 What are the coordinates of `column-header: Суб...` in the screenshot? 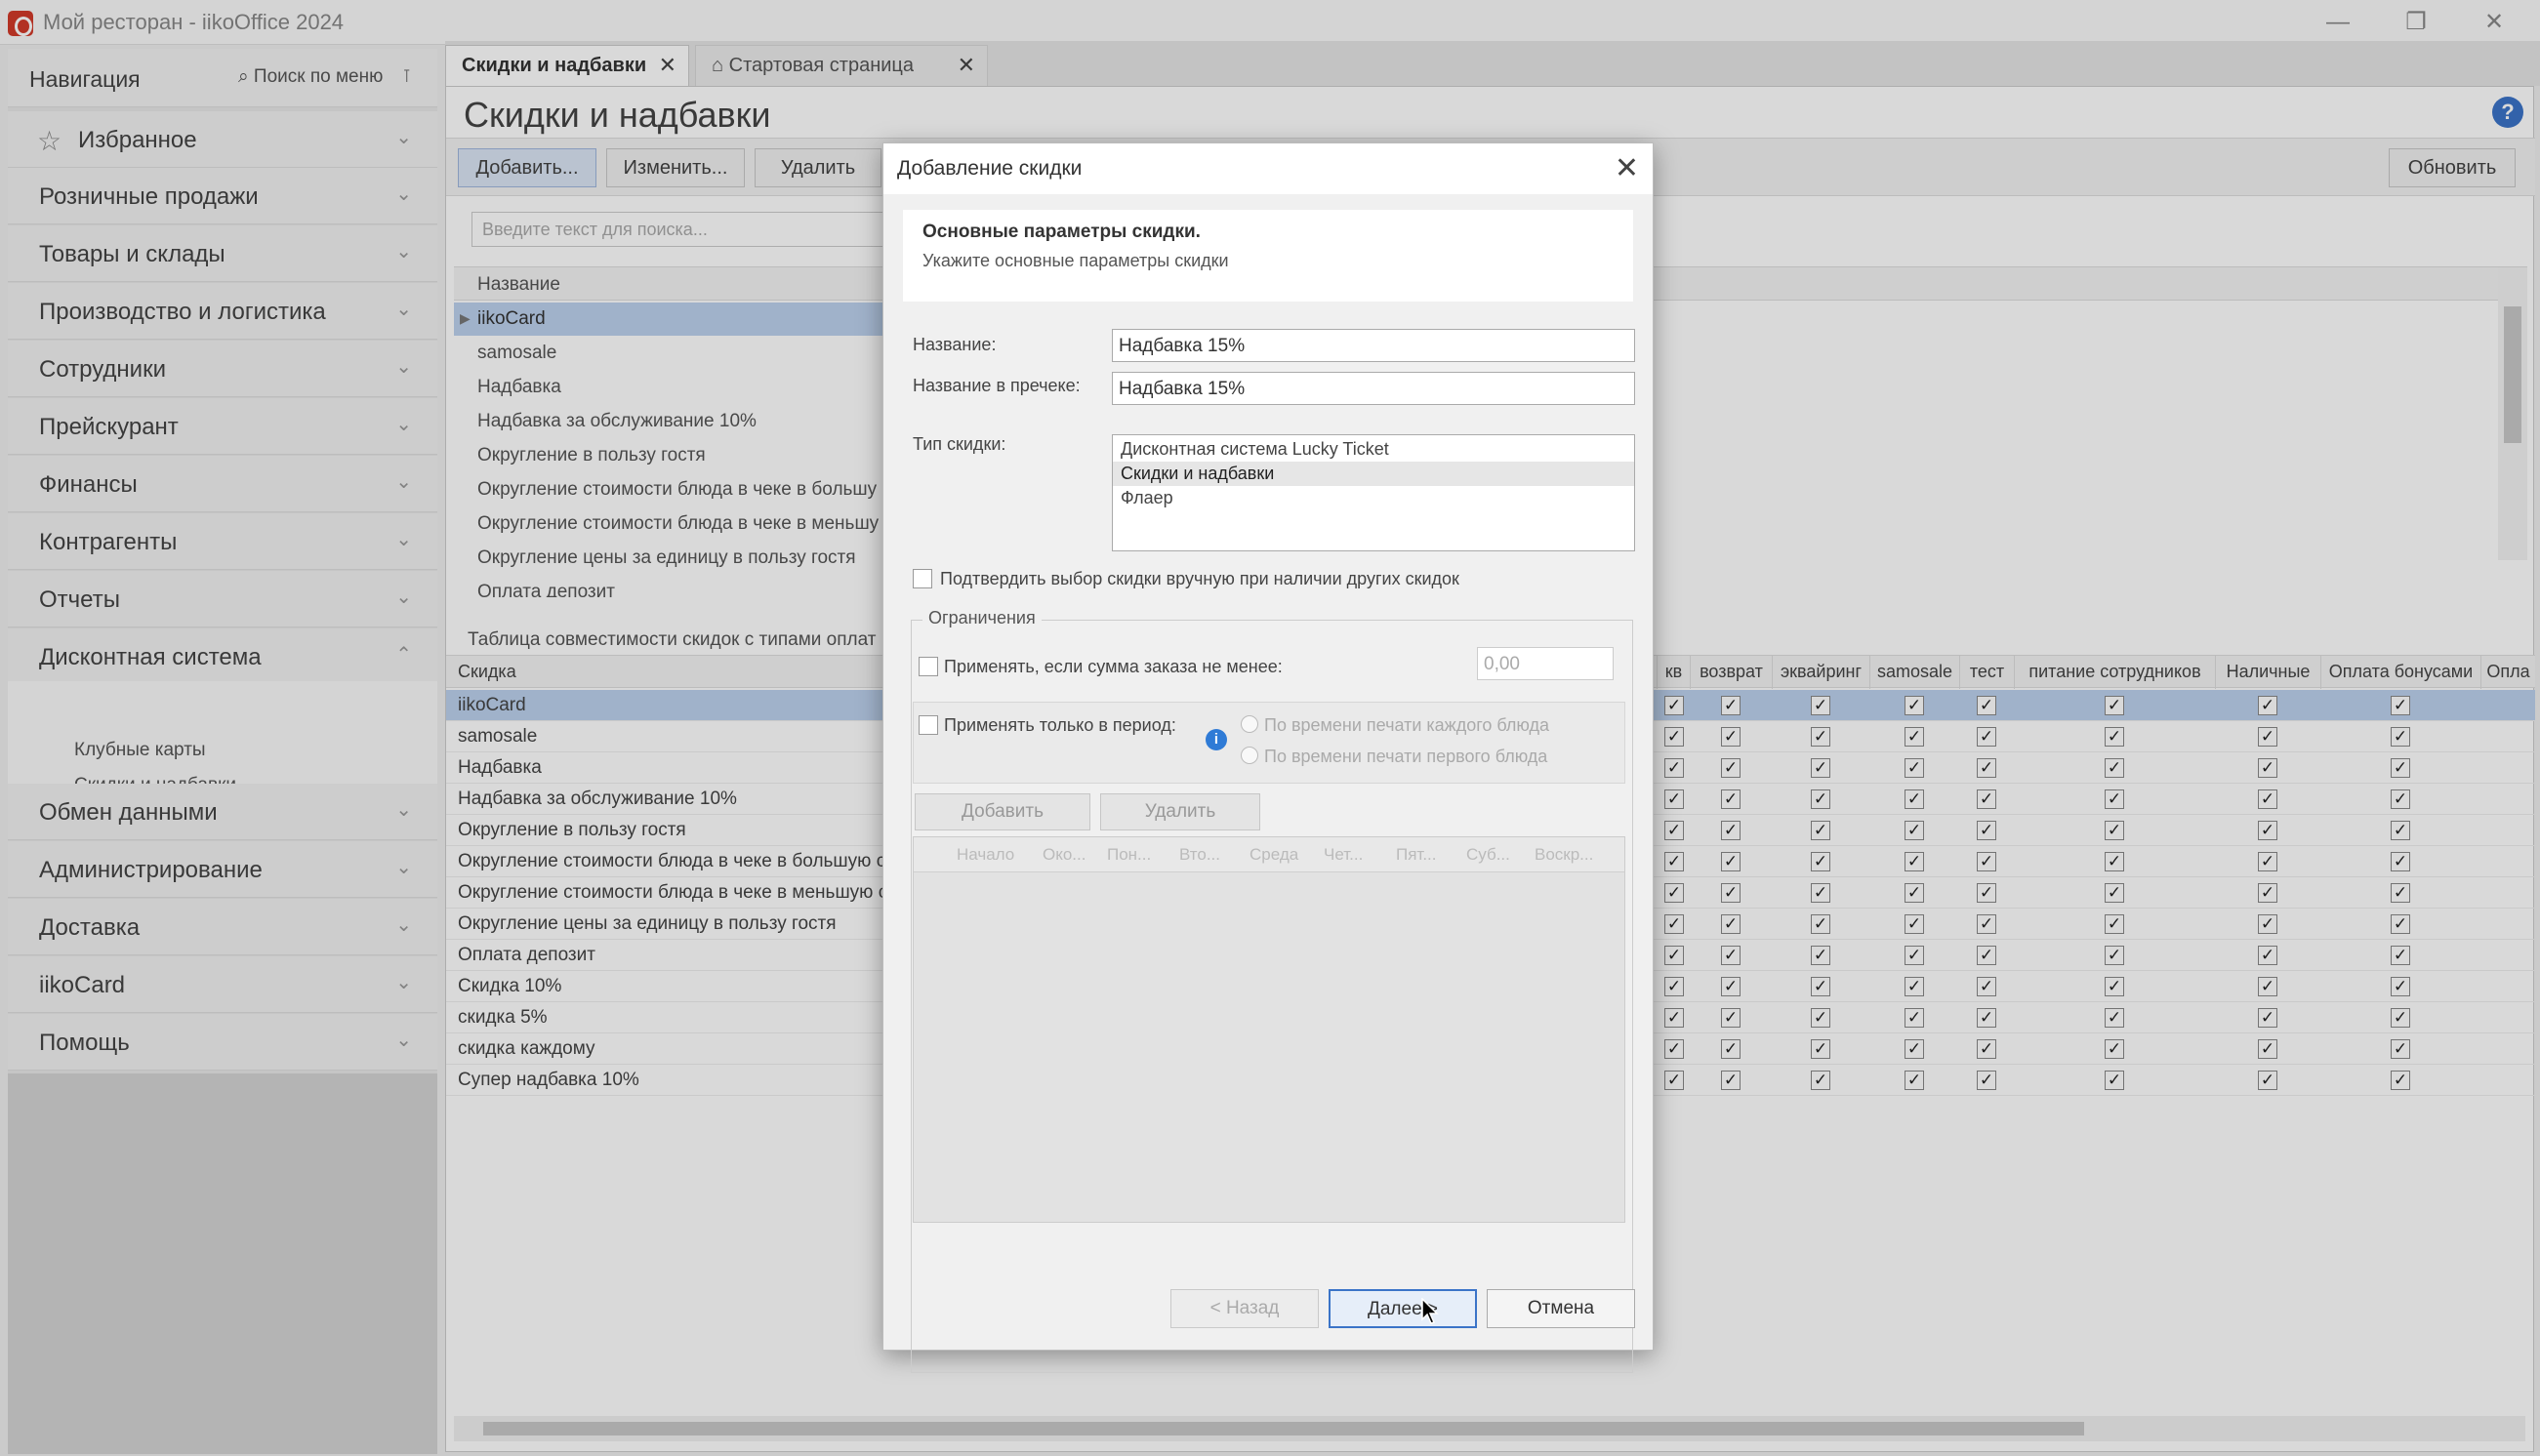 It's located at (1488, 854).